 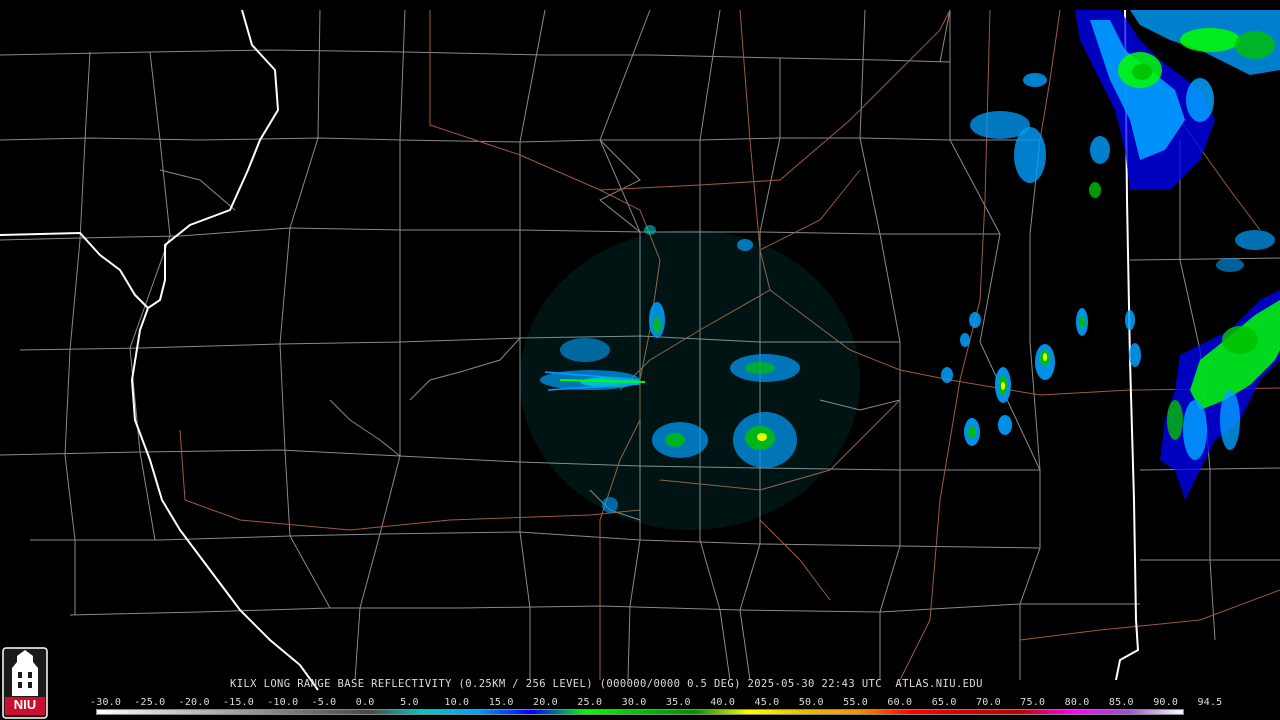 What do you see at coordinates (1210, 702) in the screenshot?
I see `scale-label: 94.5` at bounding box center [1210, 702].